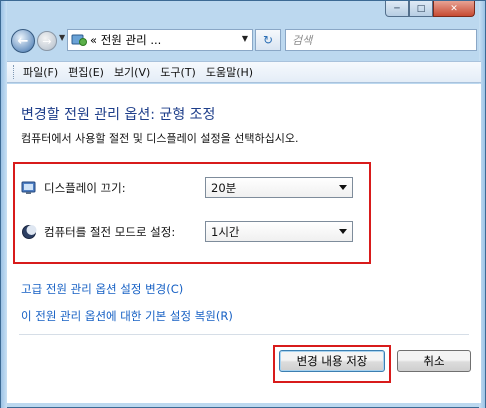  What do you see at coordinates (29, 232) in the screenshot?
I see `moon-icon` at bounding box center [29, 232].